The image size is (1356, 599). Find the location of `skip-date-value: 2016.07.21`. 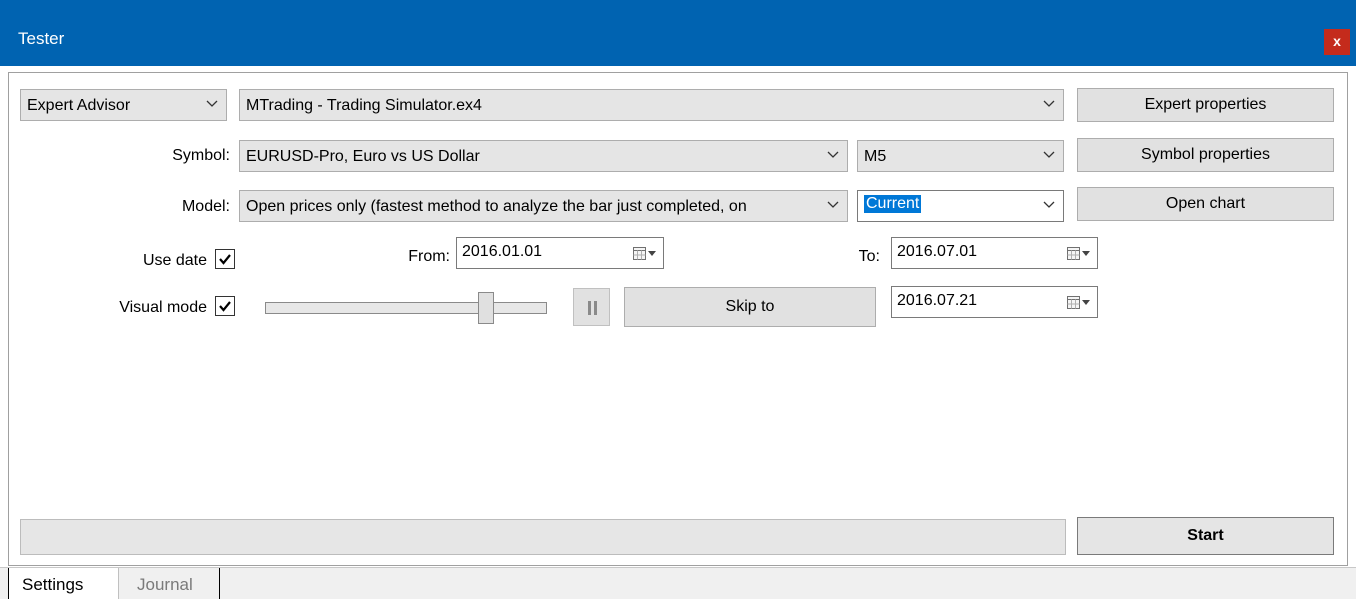

skip-date-value: 2016.07.21 is located at coordinates (937, 300).